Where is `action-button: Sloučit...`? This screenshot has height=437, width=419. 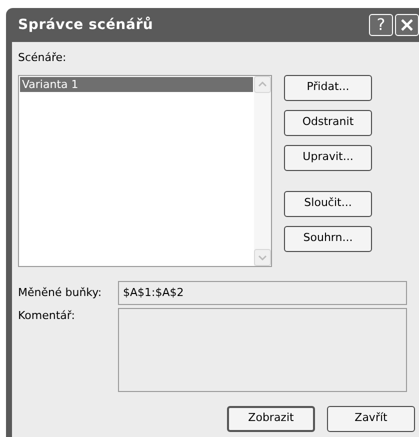 action-button: Sloučit... is located at coordinates (328, 203).